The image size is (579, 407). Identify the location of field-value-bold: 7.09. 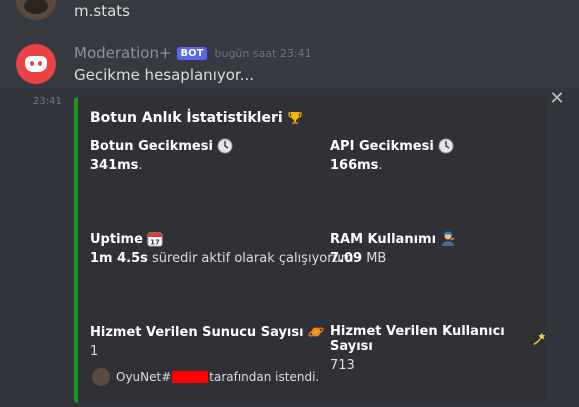
(346, 258).